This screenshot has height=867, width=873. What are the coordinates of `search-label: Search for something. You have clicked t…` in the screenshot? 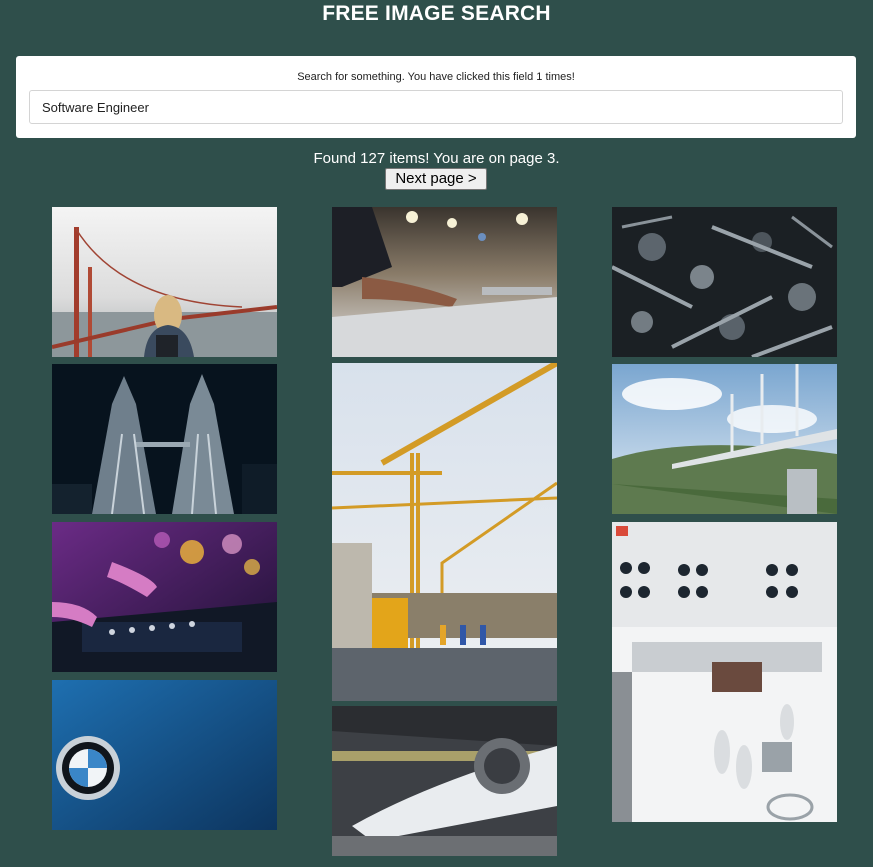 It's located at (436, 77).